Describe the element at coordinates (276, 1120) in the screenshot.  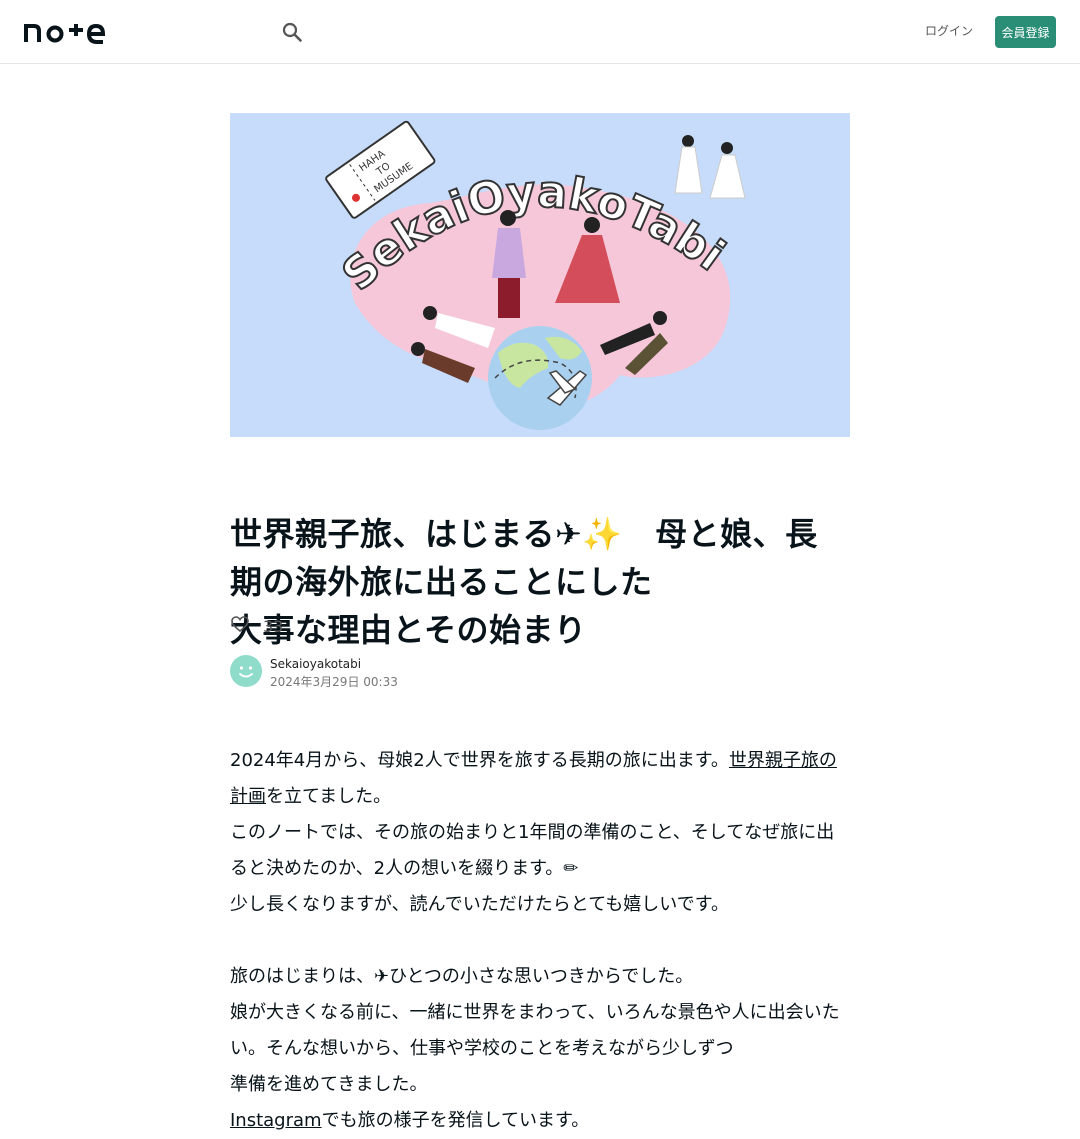
I see `instagram-link: Instagram` at that location.